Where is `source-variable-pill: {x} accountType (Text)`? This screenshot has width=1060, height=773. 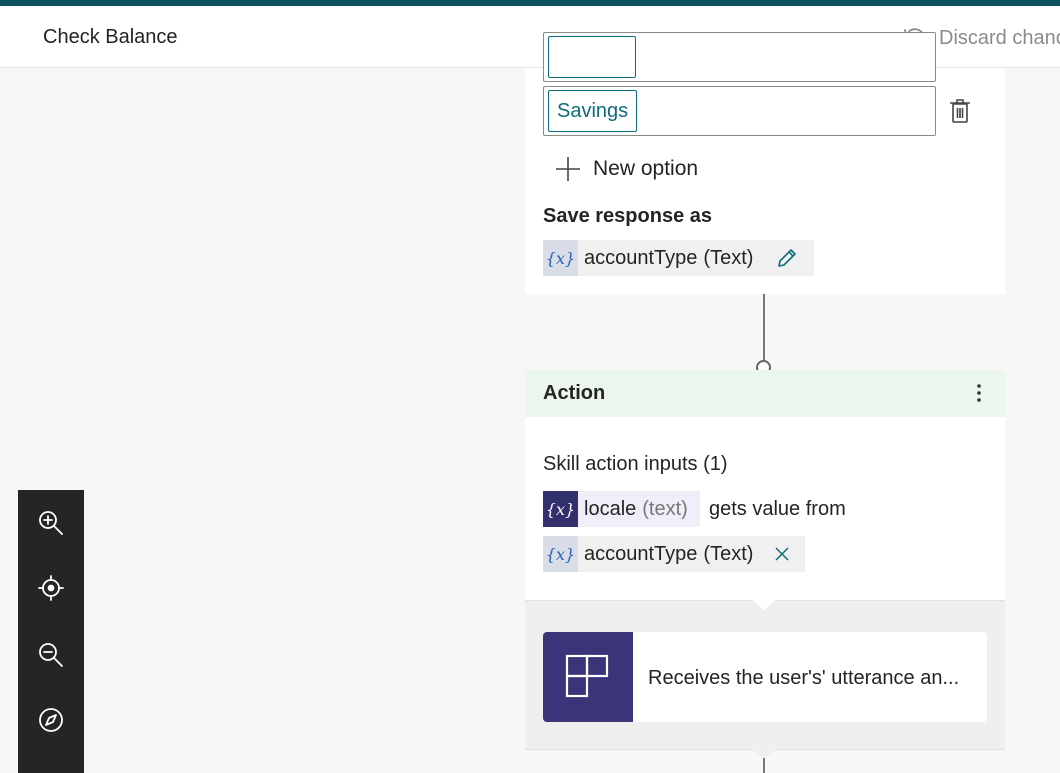 source-variable-pill: {x} accountType (Text) is located at coordinates (674, 554).